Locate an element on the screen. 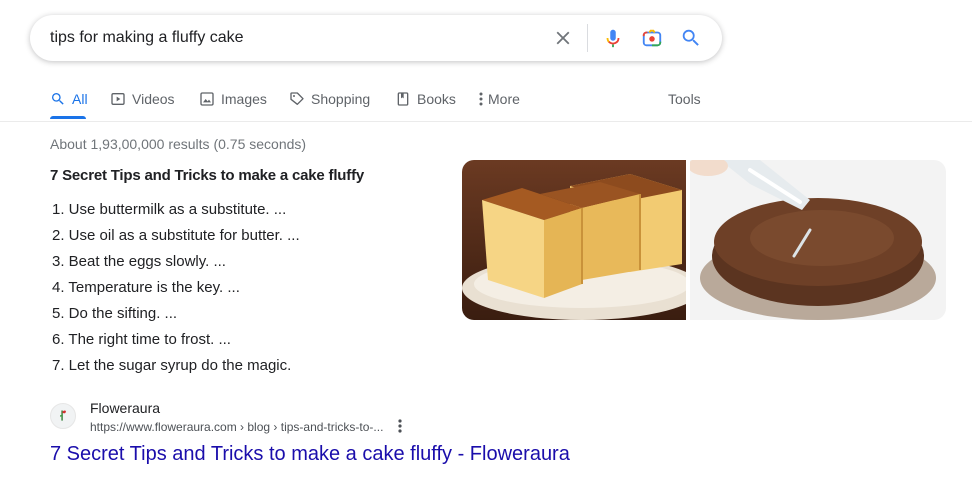  close-icon is located at coordinates (563, 38).